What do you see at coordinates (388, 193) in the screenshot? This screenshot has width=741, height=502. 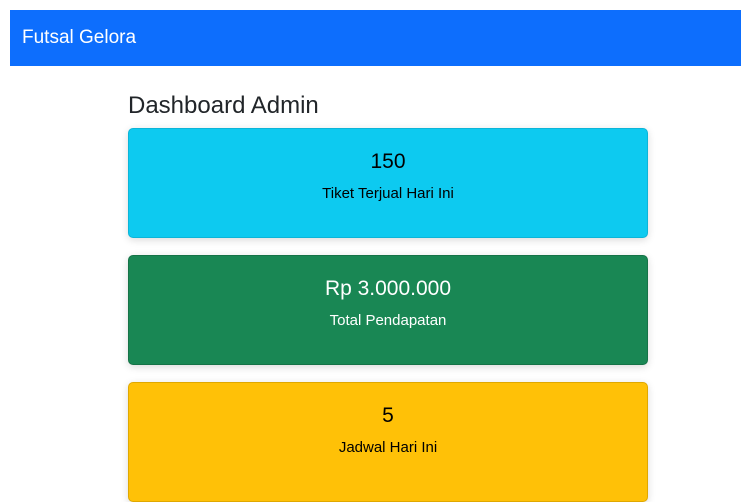 I see `tickets-sold-label: Tiket Terjual Hari Ini` at bounding box center [388, 193].